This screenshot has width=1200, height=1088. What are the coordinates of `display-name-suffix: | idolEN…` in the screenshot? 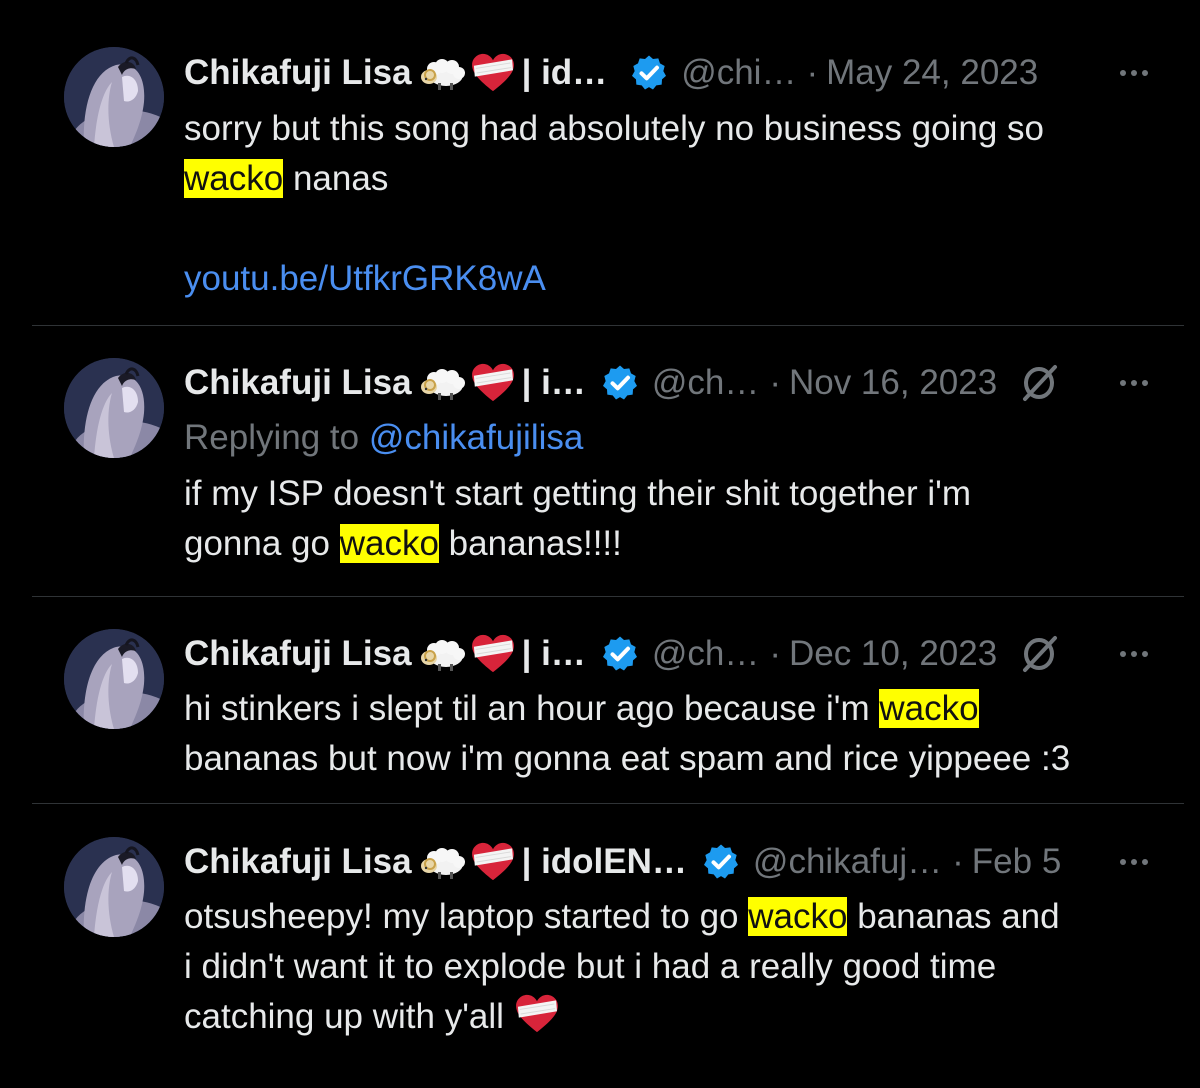 It's located at (604, 862).